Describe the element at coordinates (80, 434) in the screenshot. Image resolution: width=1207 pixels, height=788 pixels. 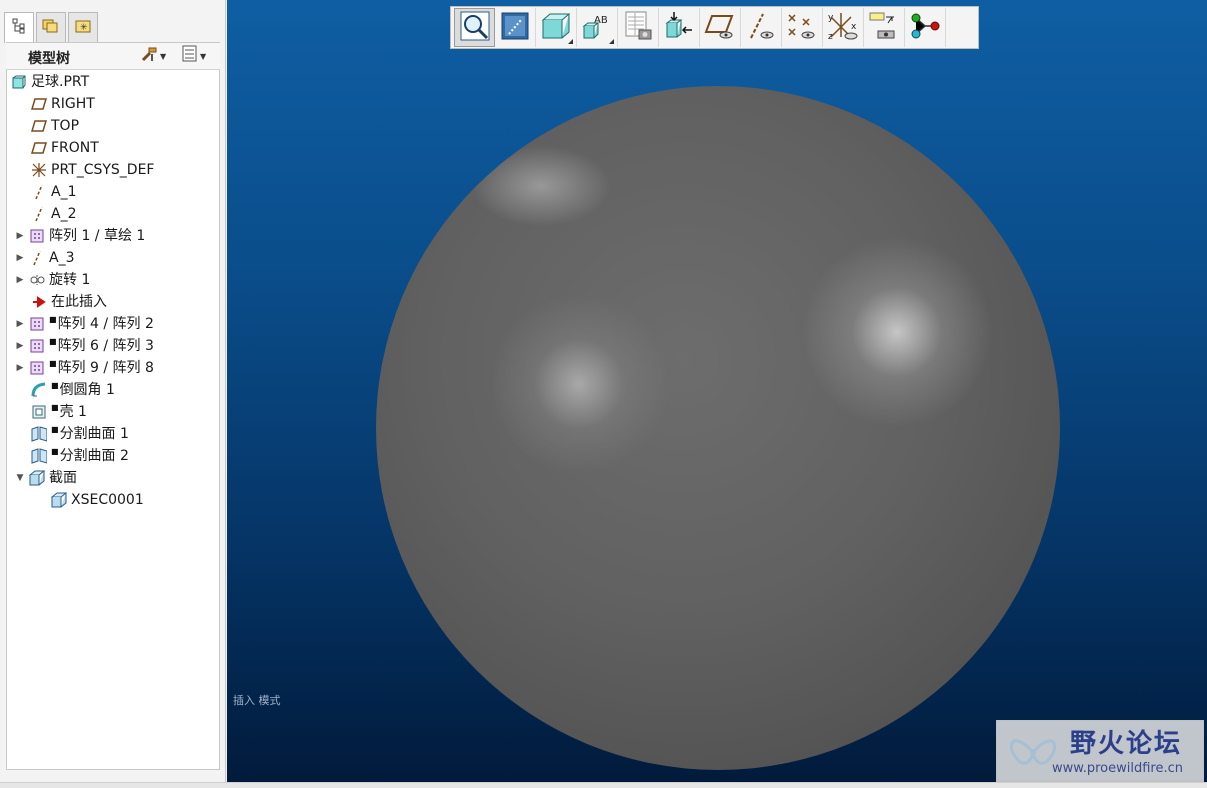
I see `tree-item-split-surface-1: ■ 分割曲面 1` at that location.